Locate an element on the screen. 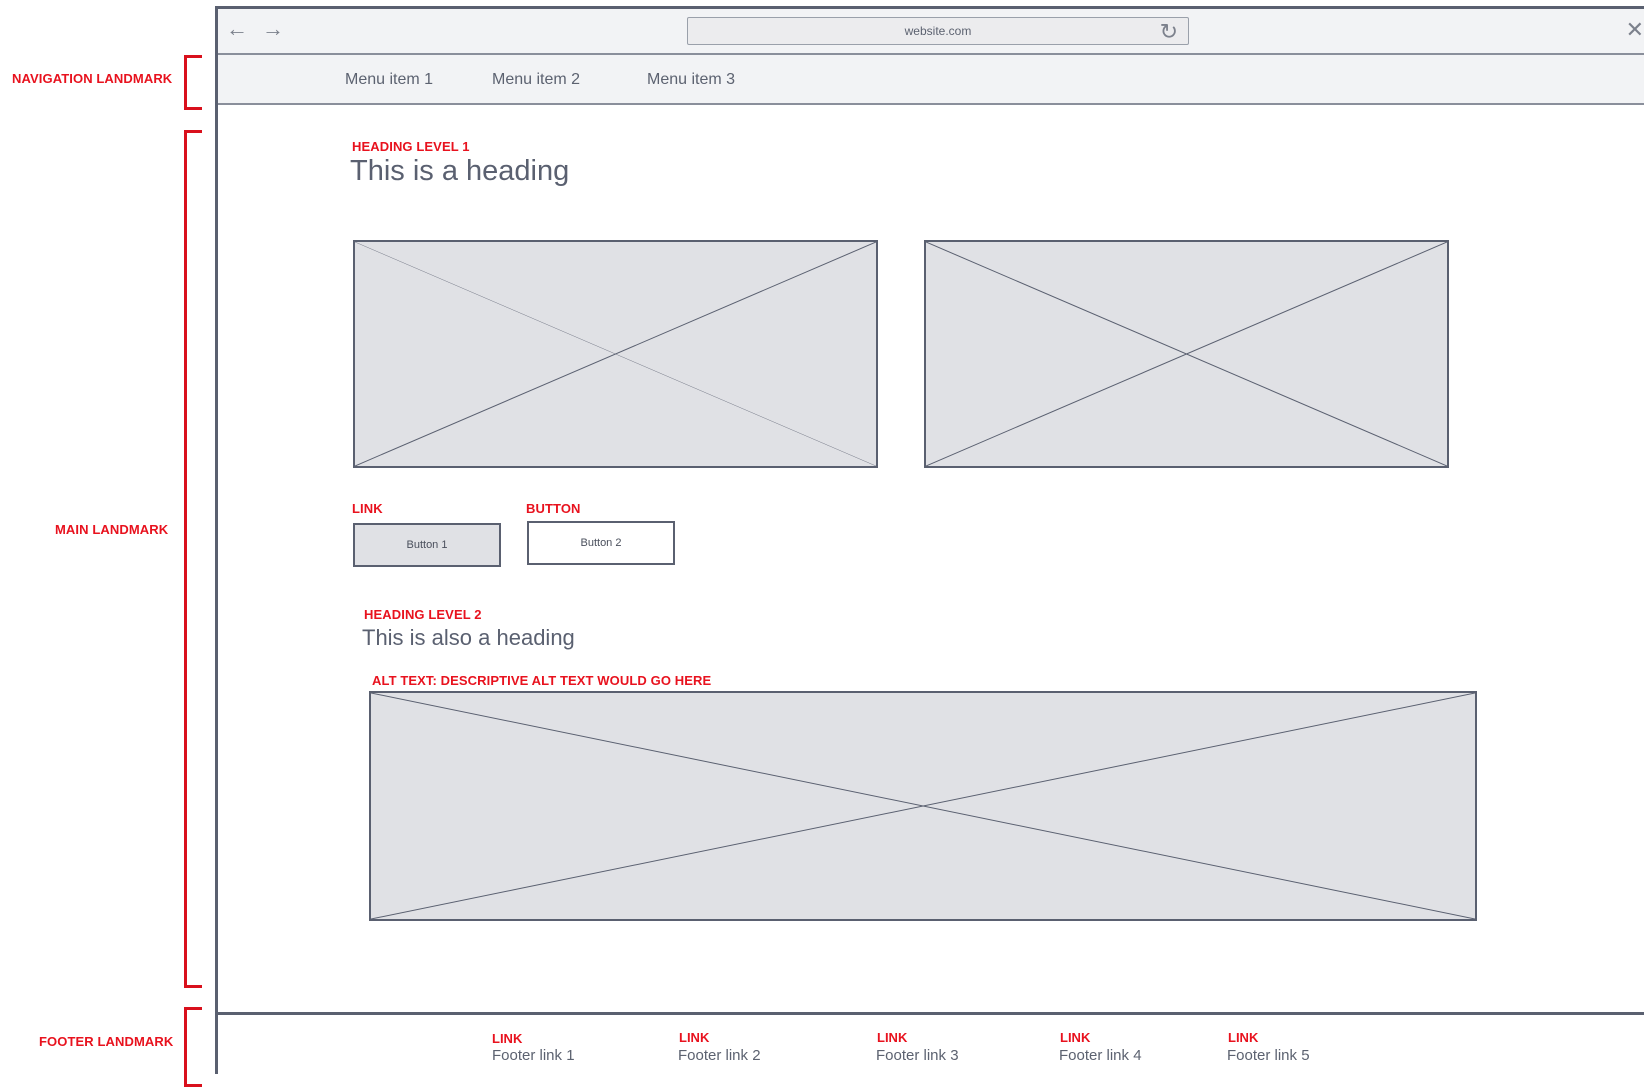 This screenshot has width=1644, height=1087. footer-link-5-label: LINK is located at coordinates (1243, 1037).